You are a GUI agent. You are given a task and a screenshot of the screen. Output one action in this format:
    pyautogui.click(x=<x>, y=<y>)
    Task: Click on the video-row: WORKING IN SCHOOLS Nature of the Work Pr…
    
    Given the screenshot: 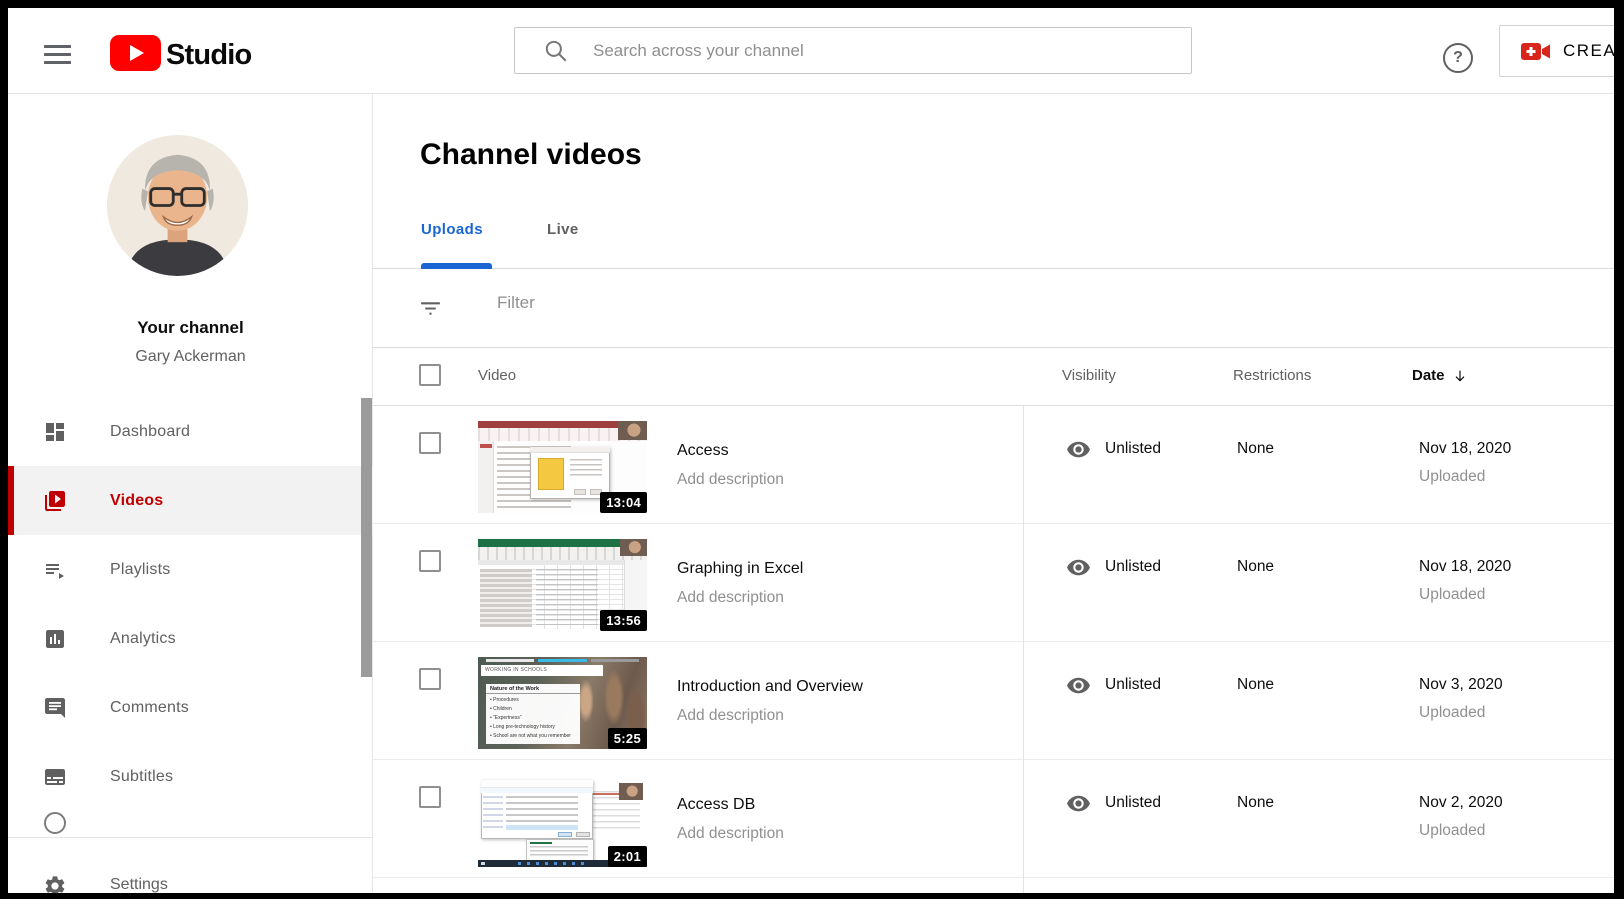 What is the action you would take?
    pyautogui.click(x=993, y=701)
    